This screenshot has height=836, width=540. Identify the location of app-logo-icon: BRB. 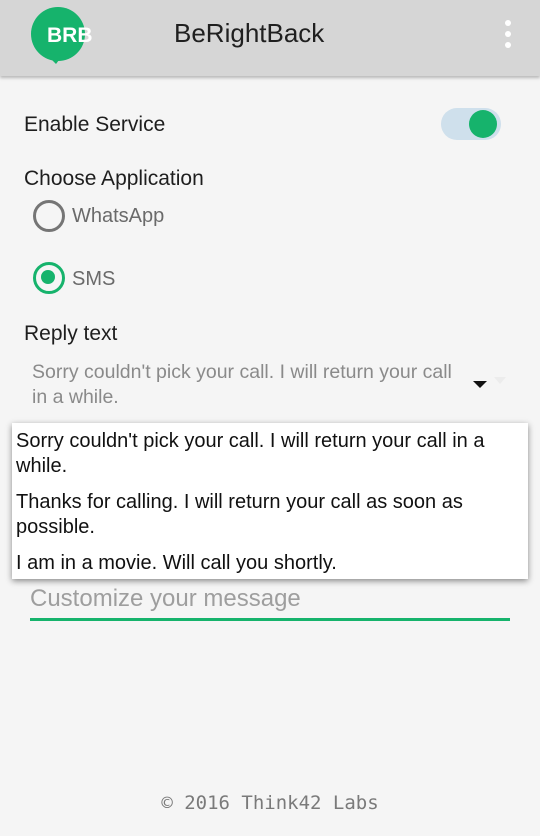
(62, 35).